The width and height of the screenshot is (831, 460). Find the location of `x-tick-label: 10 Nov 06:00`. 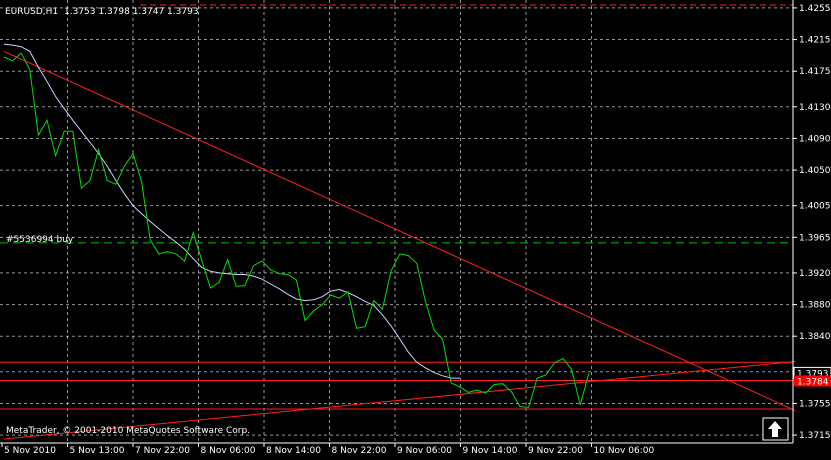

x-tick-label: 10 Nov 06:00 is located at coordinates (624, 451).